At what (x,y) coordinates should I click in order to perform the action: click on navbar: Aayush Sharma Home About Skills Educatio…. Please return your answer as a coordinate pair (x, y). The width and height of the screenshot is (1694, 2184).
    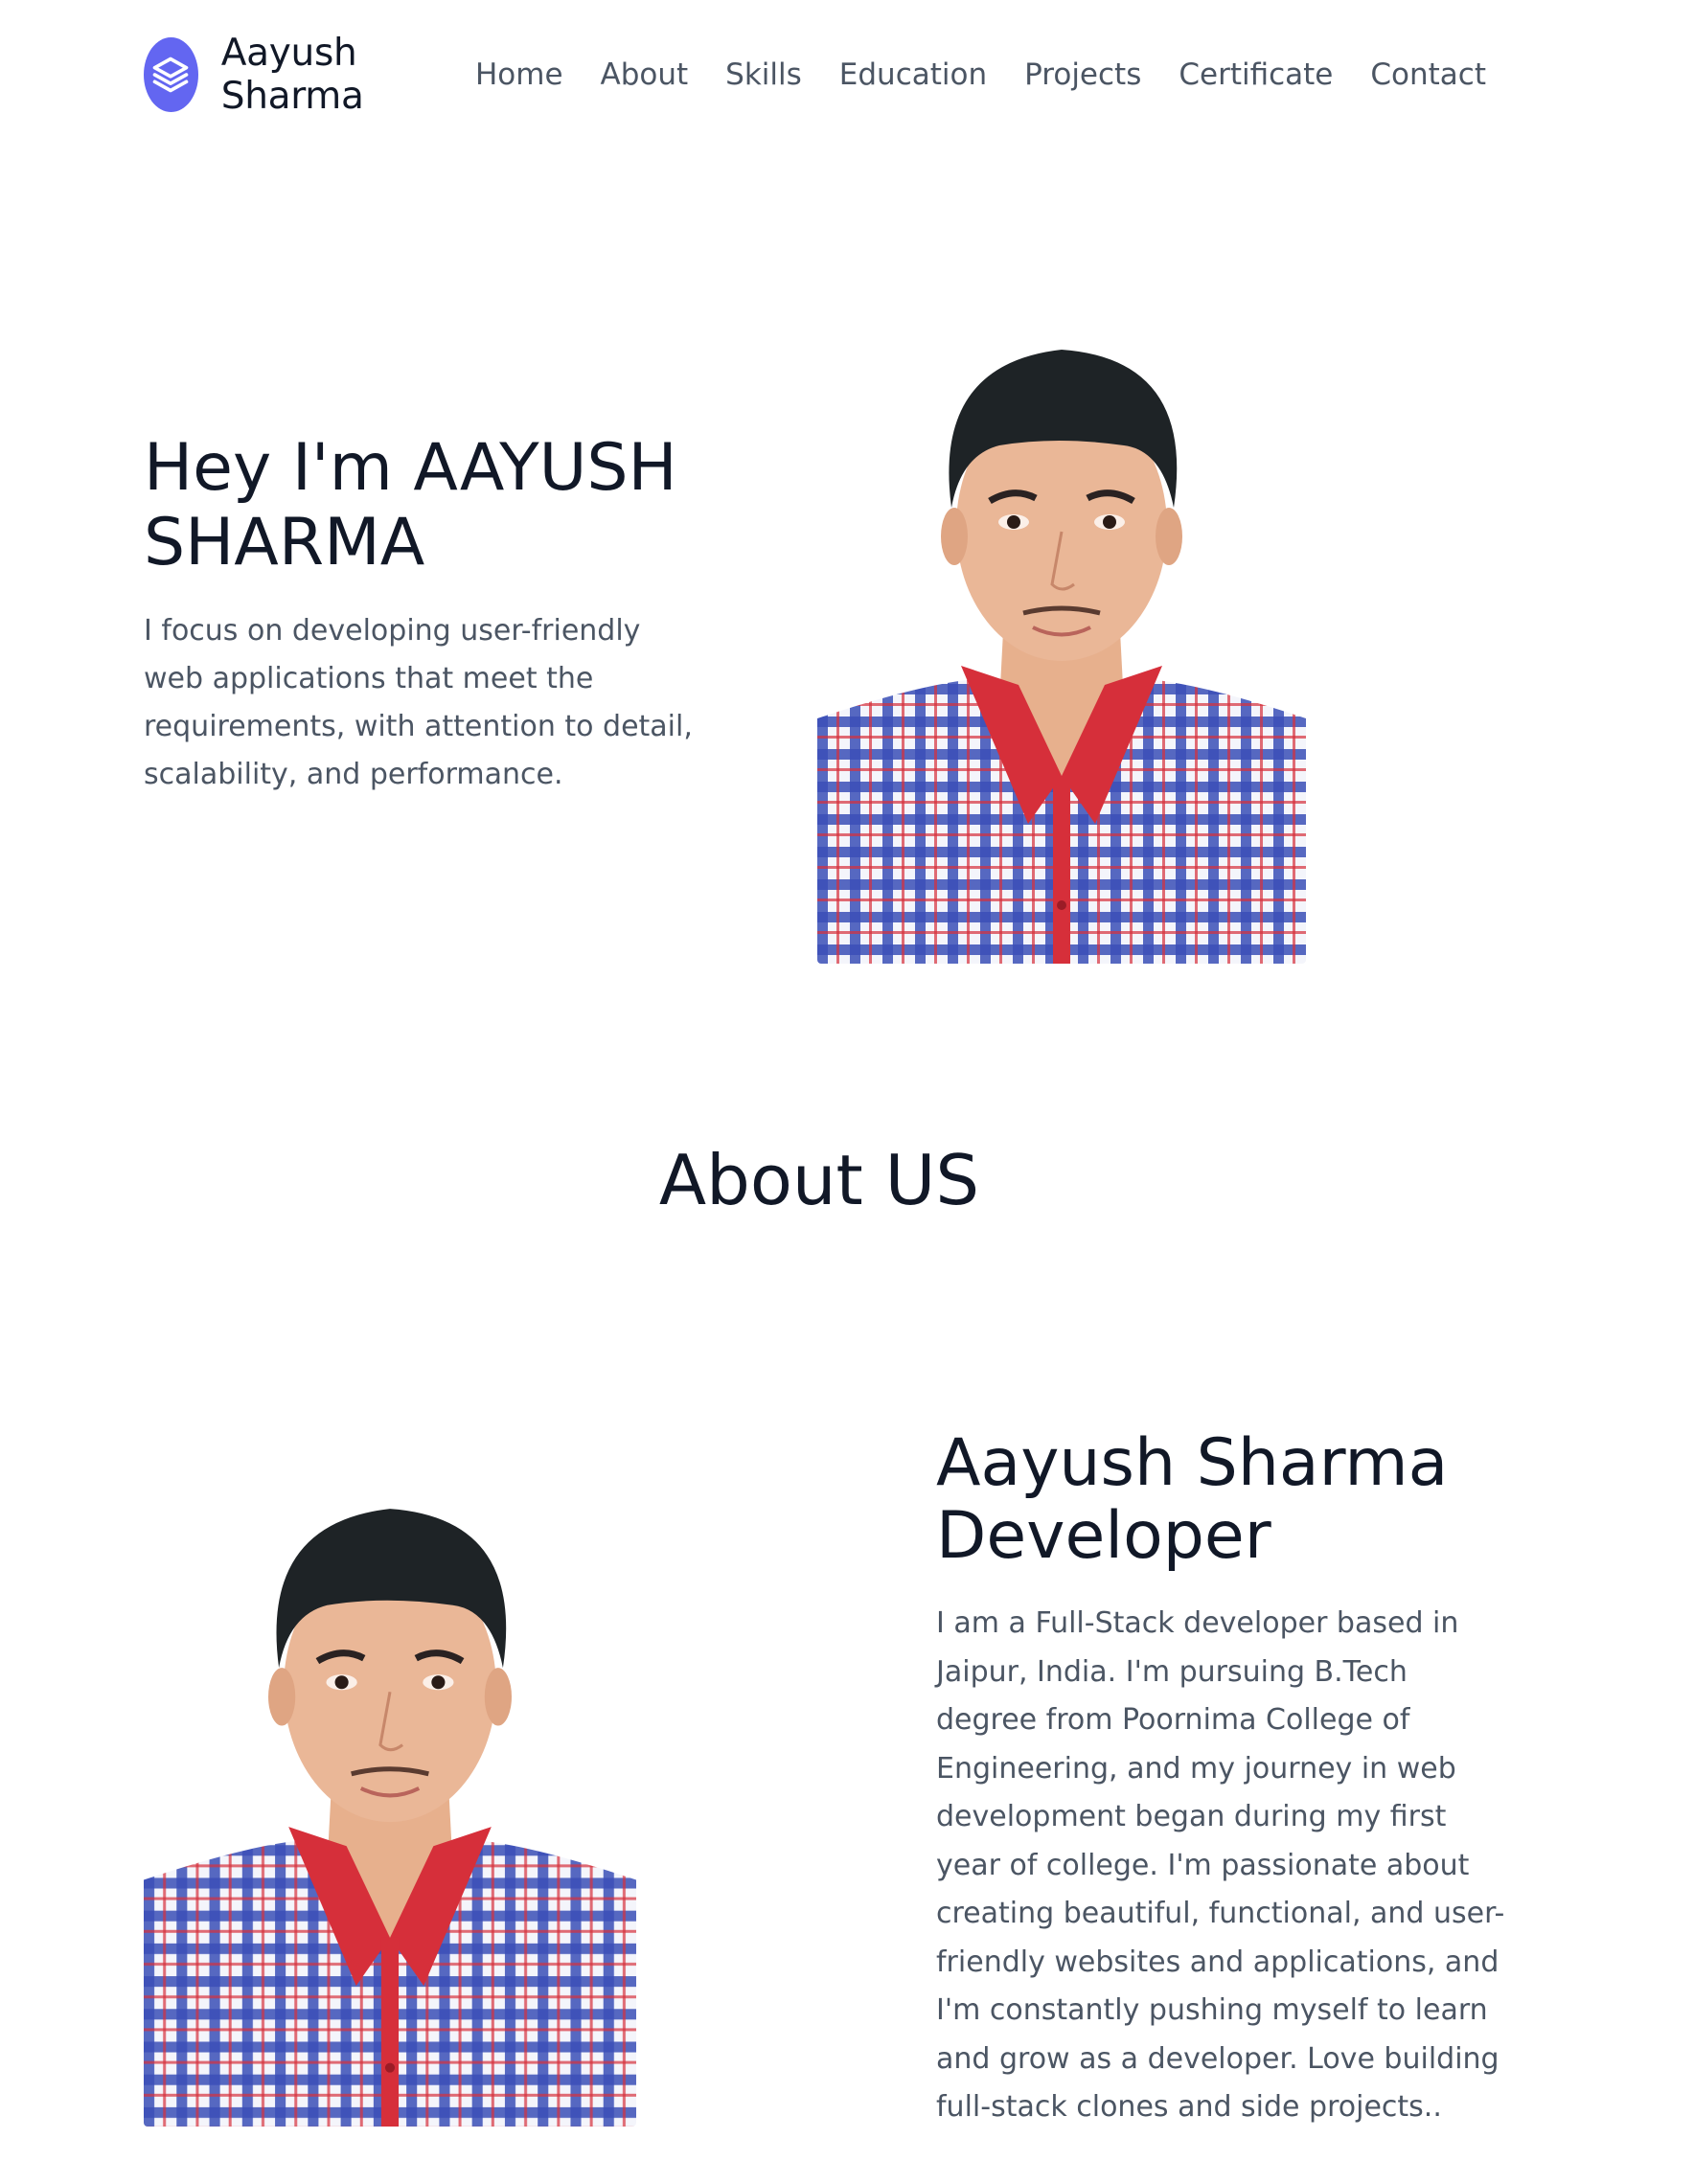
    Looking at the image, I should click on (834, 75).